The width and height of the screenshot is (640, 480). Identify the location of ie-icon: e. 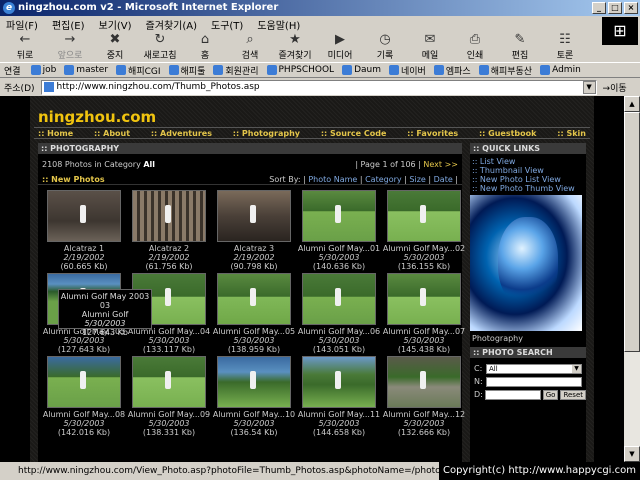
(9, 8).